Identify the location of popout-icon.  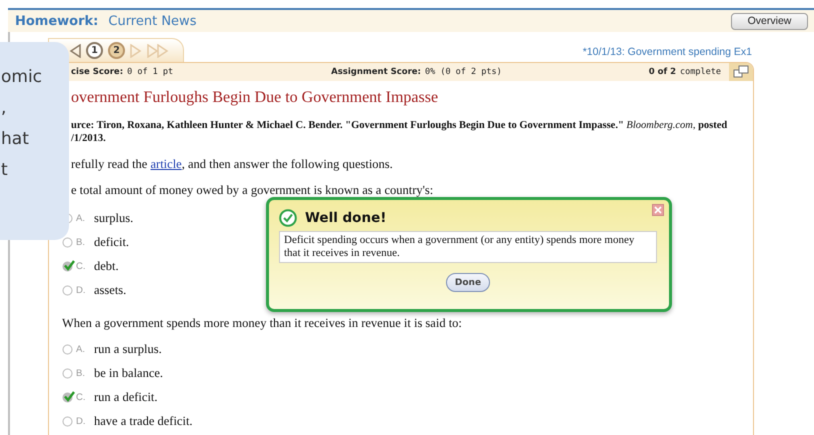
(741, 72).